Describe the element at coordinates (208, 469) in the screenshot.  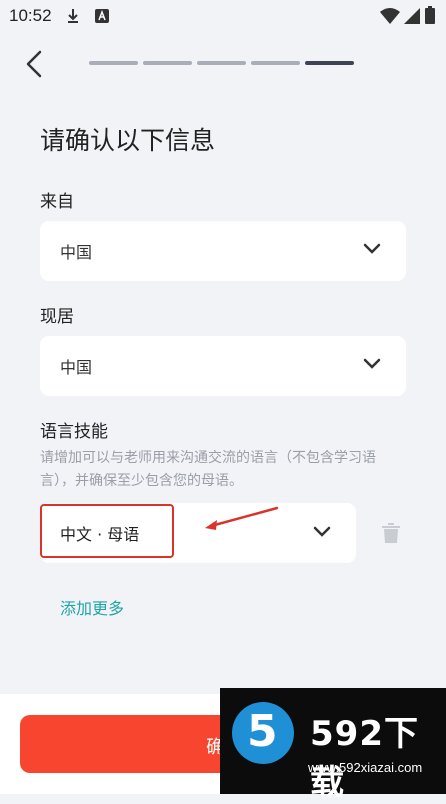
I see `language-hint: 请增加可以与老师用来沟通交流的语言（不包含学习语言），并确保至少包含您的母语。` at that location.